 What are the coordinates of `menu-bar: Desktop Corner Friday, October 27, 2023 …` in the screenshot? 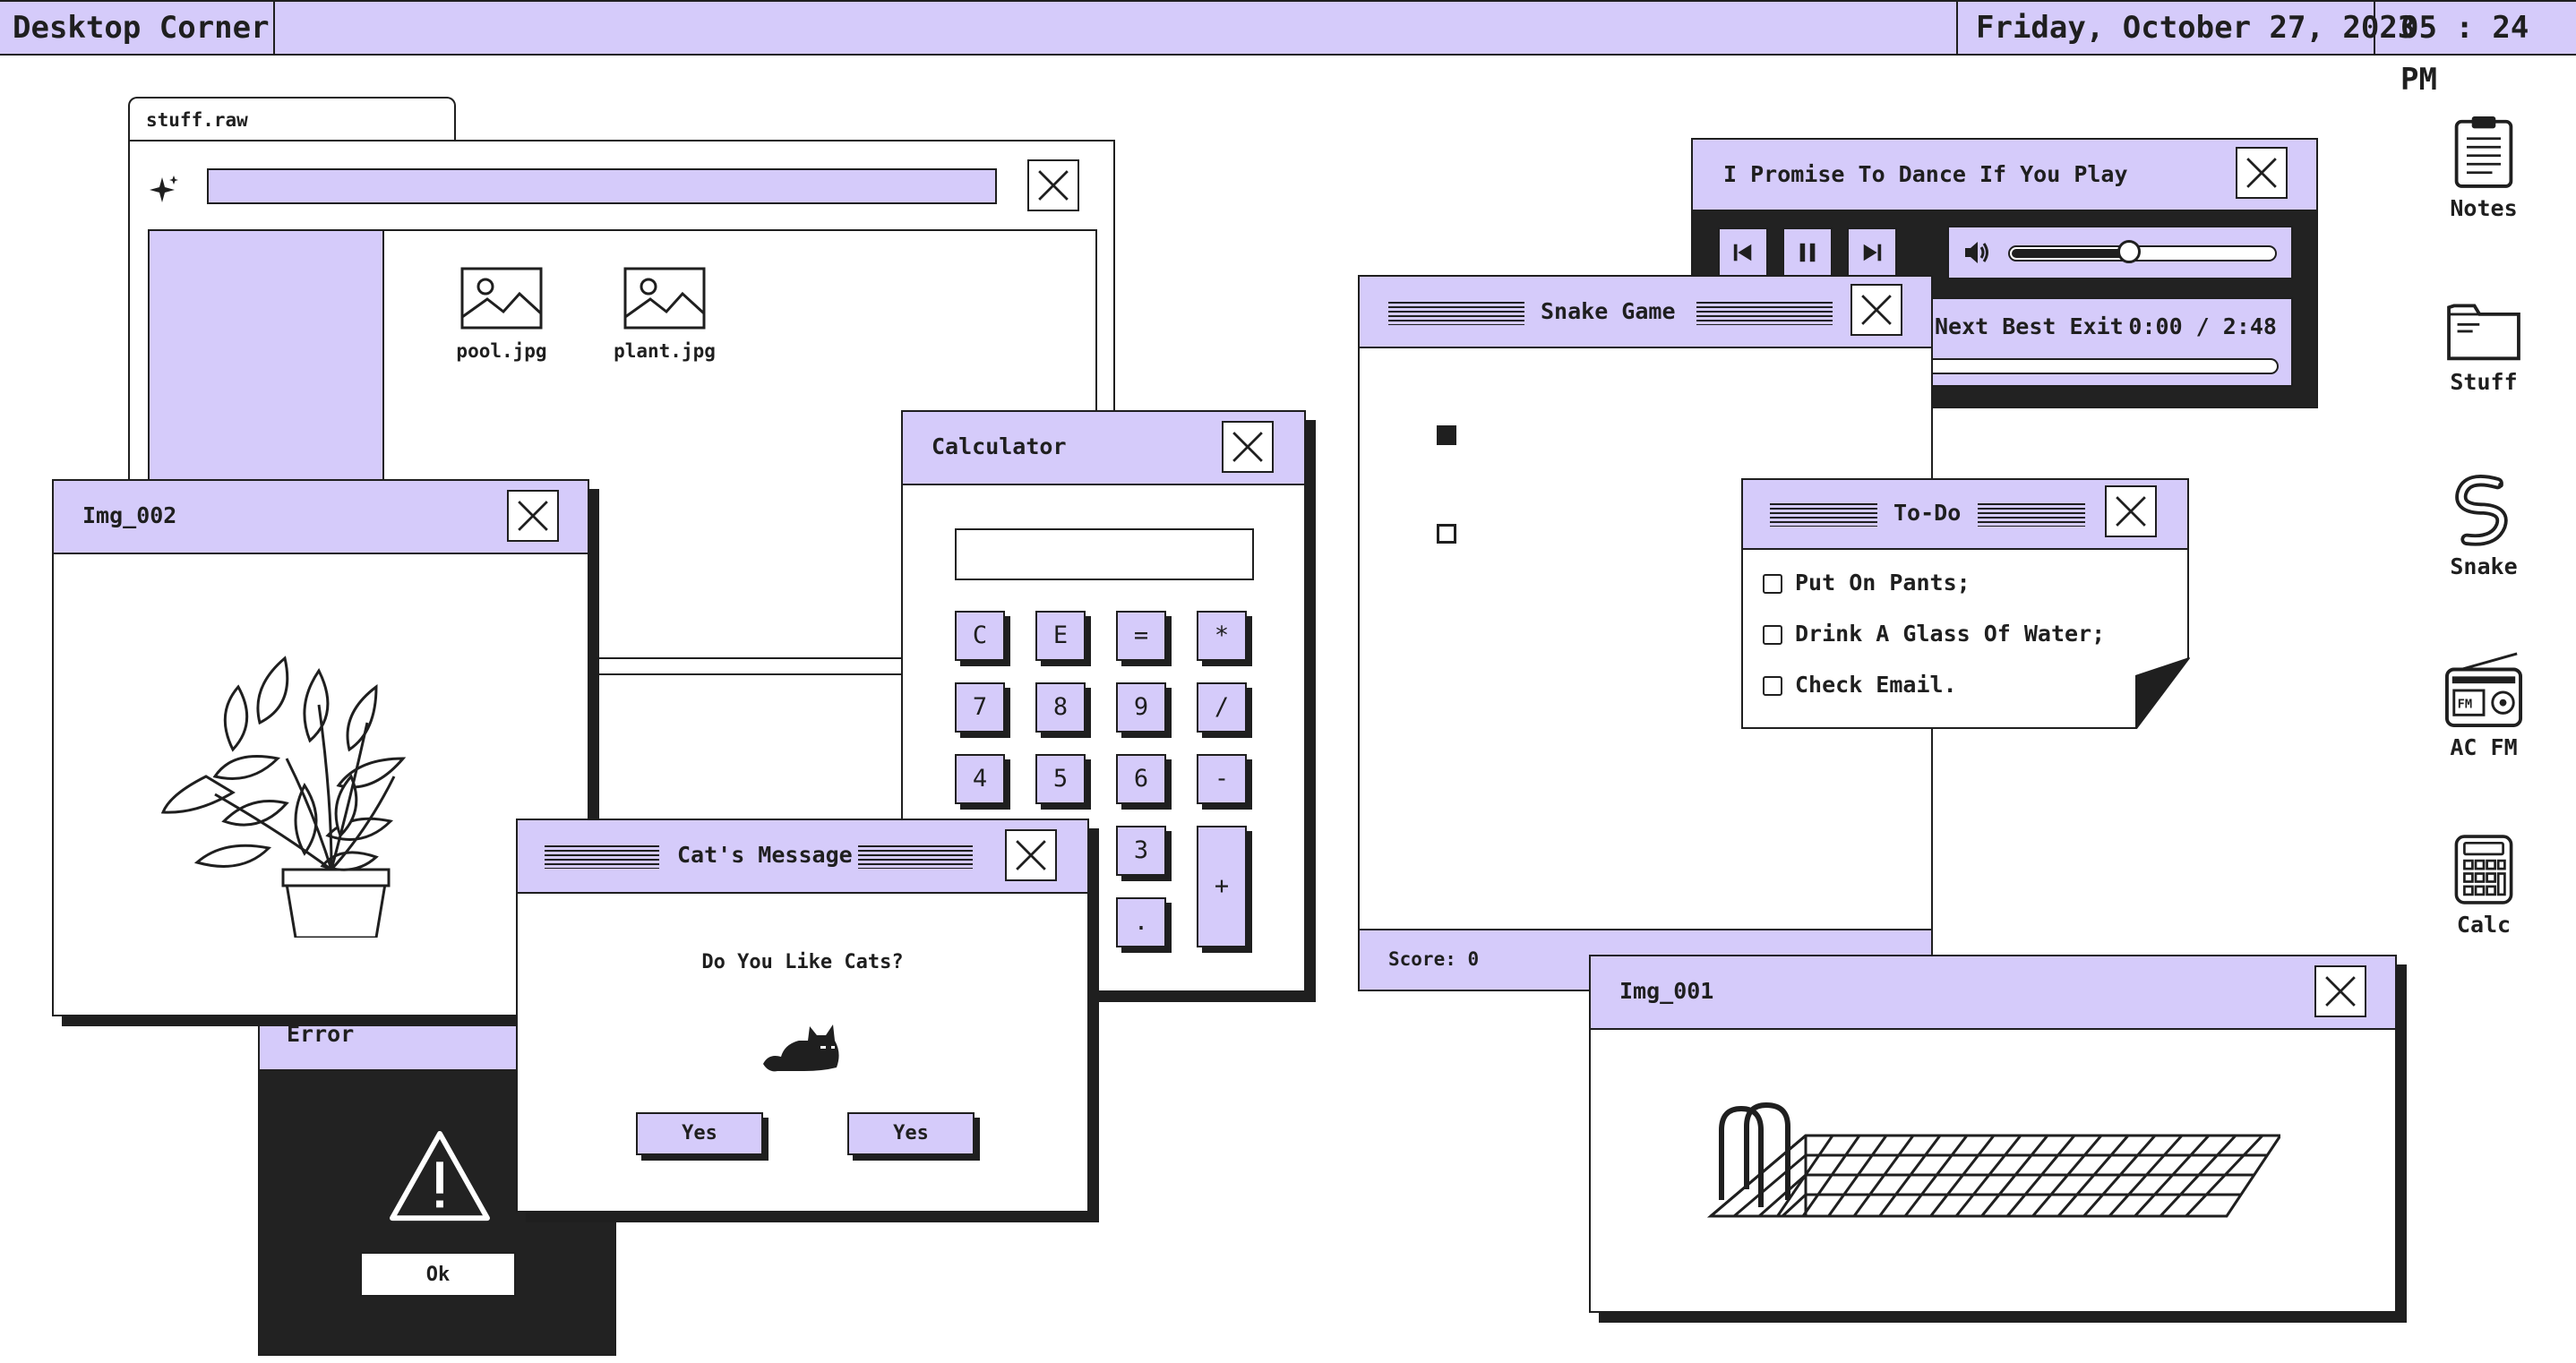 It's located at (1288, 49).